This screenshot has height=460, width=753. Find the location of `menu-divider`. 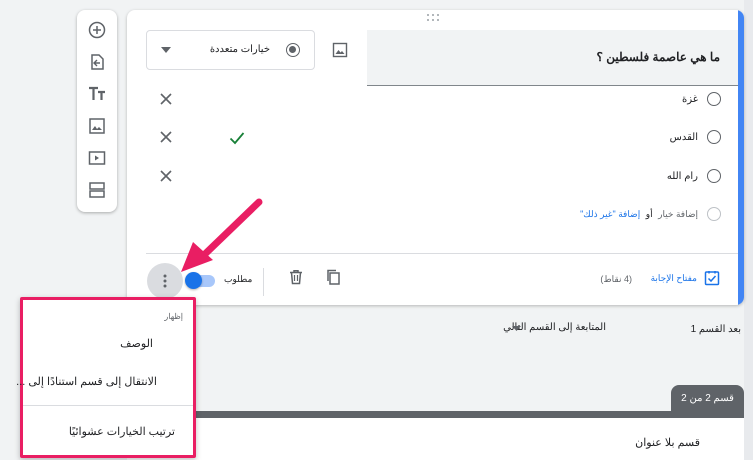

menu-divider is located at coordinates (108, 405).